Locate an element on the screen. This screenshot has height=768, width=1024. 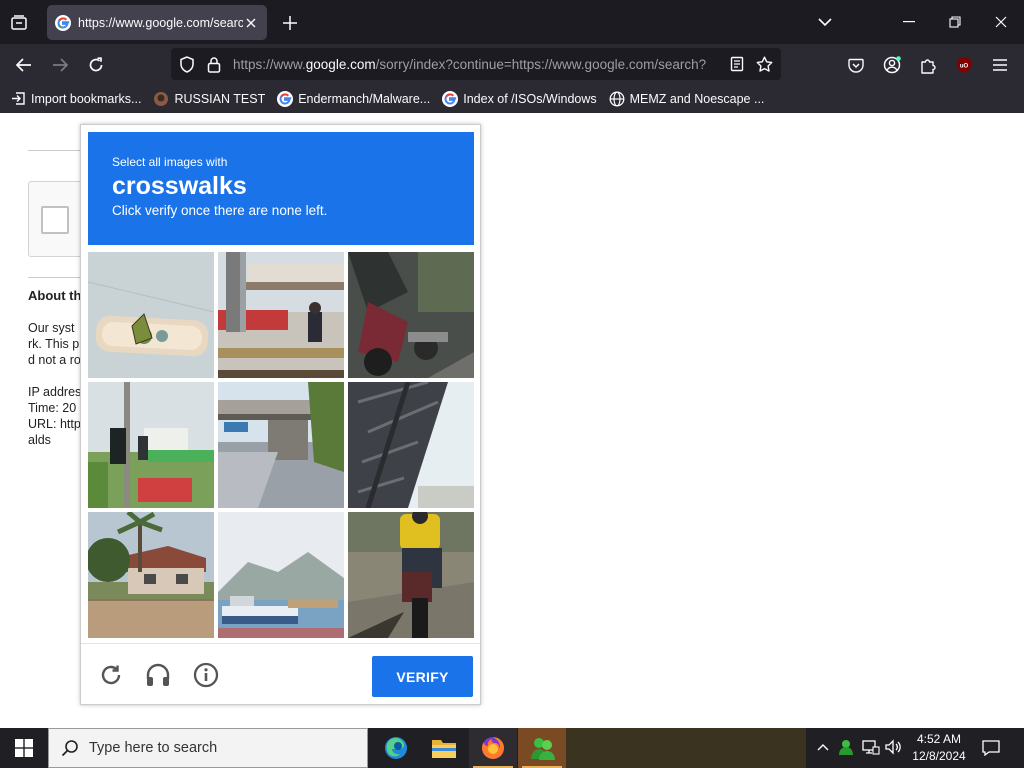
bookmark-isos: Index of /ISOs/Windows is located at coordinates (519, 98).